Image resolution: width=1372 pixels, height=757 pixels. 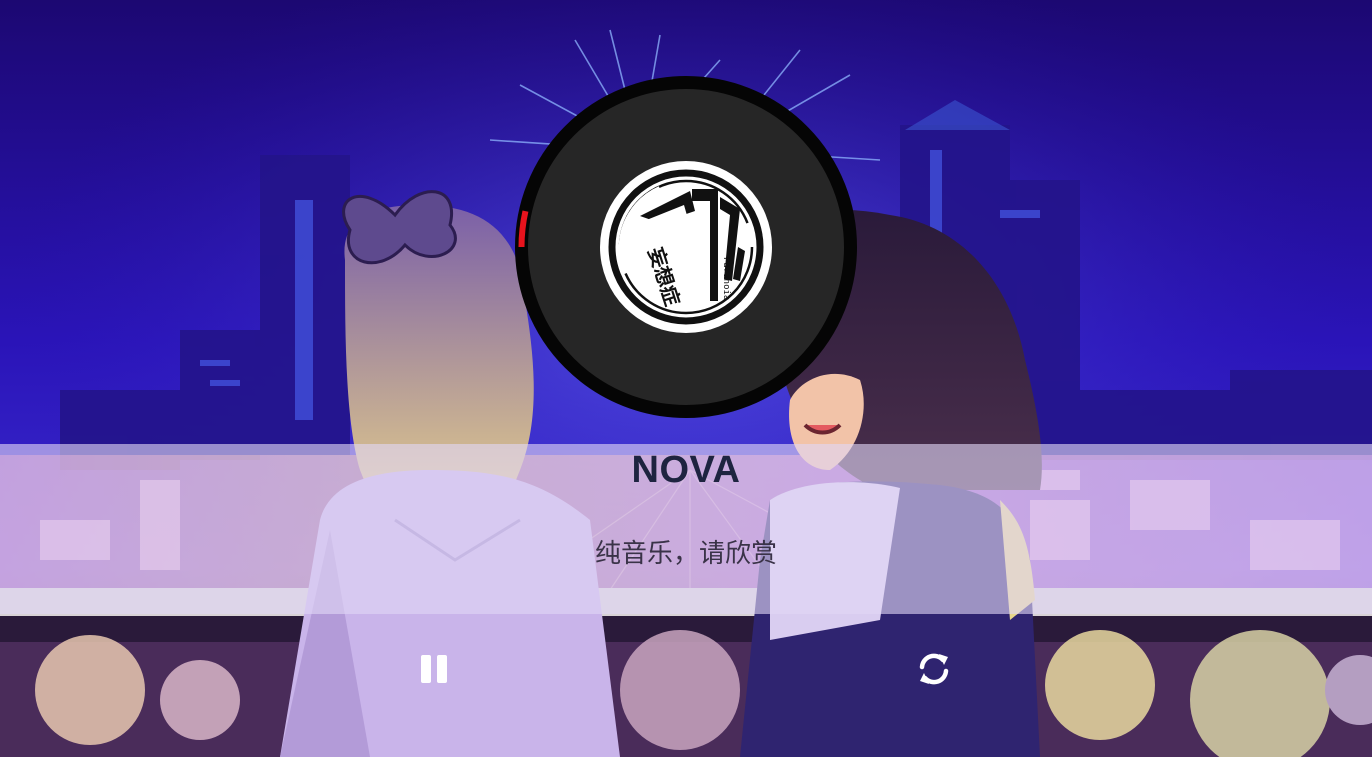 What do you see at coordinates (726, 278) in the screenshot?
I see `album-subtitle-text: Paranoia` at bounding box center [726, 278].